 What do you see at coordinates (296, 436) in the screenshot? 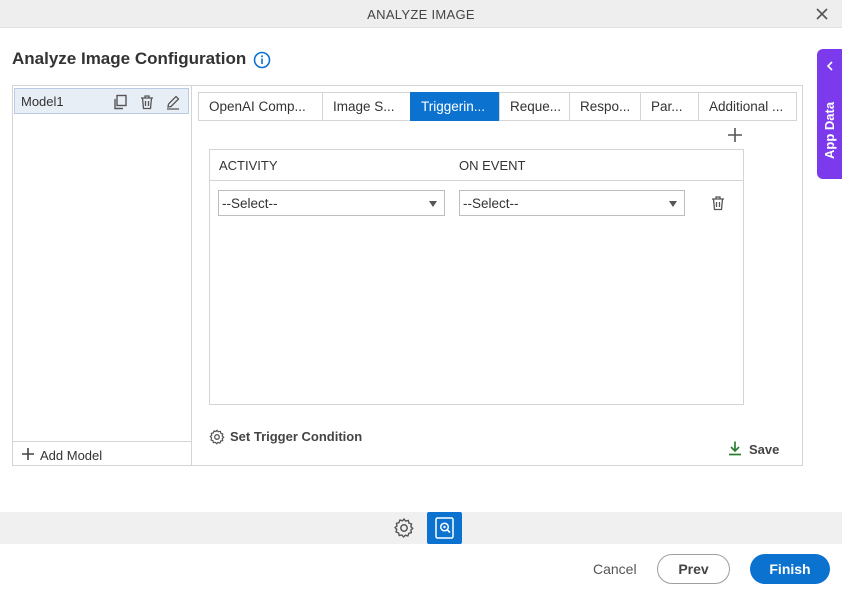
I see `set-trigger-condition-label: Set Trigger Condition` at bounding box center [296, 436].